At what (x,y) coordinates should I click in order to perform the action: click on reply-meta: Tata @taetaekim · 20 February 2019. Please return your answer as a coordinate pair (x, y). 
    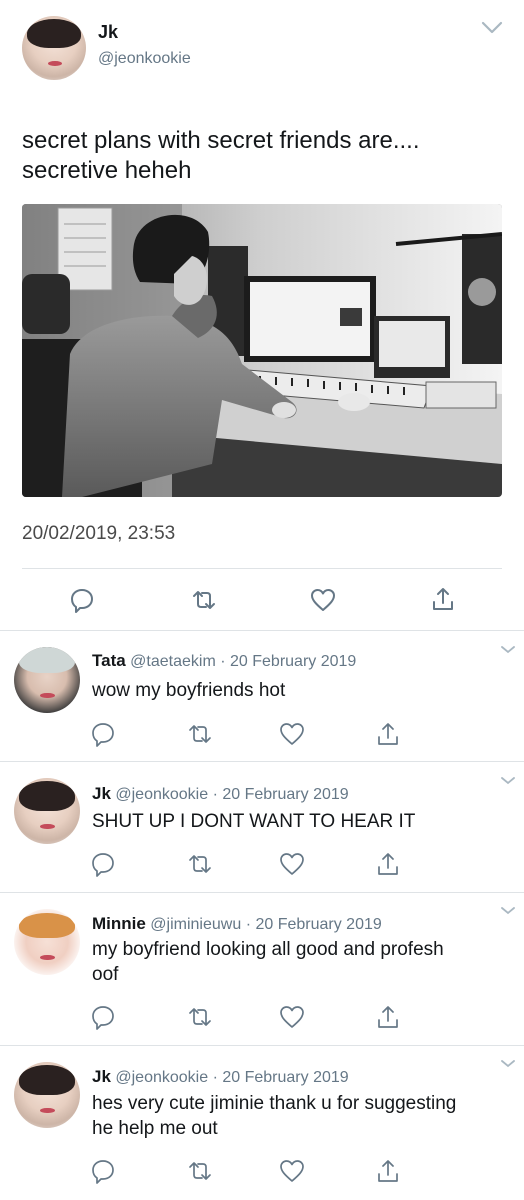
    Looking at the image, I should click on (224, 661).